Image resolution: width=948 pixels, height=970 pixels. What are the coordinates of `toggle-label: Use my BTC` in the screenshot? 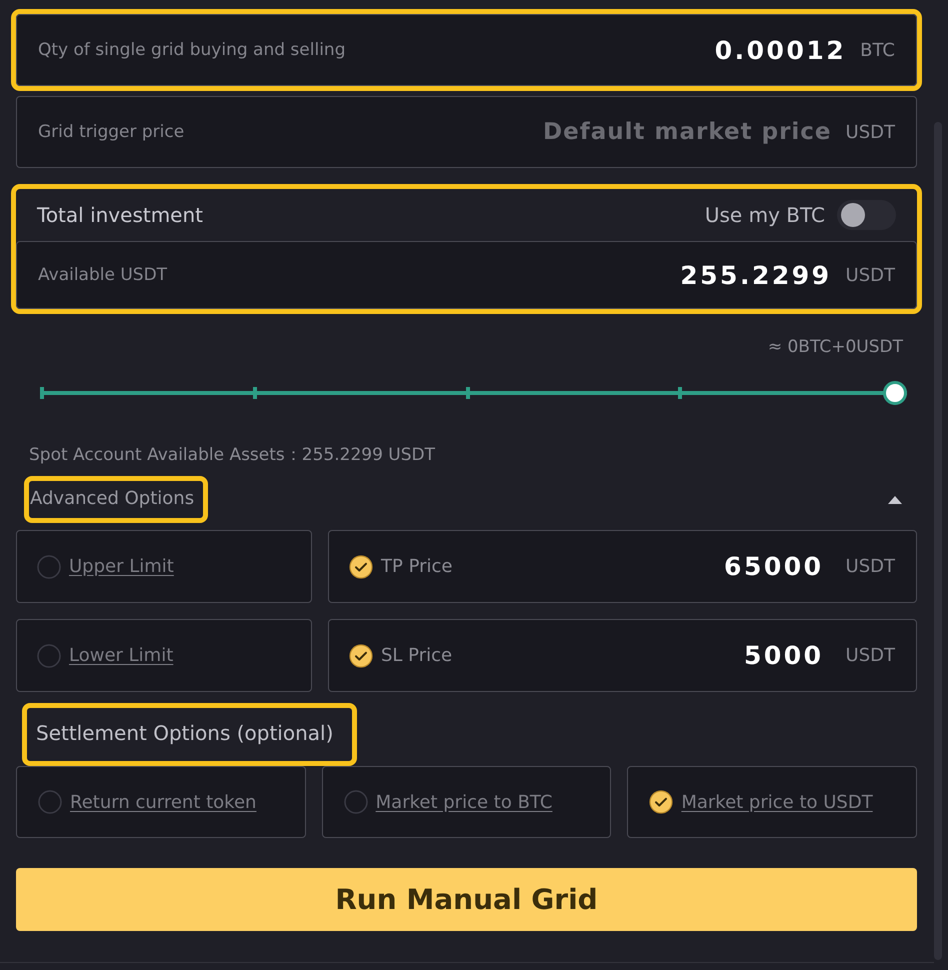 It's located at (764, 215).